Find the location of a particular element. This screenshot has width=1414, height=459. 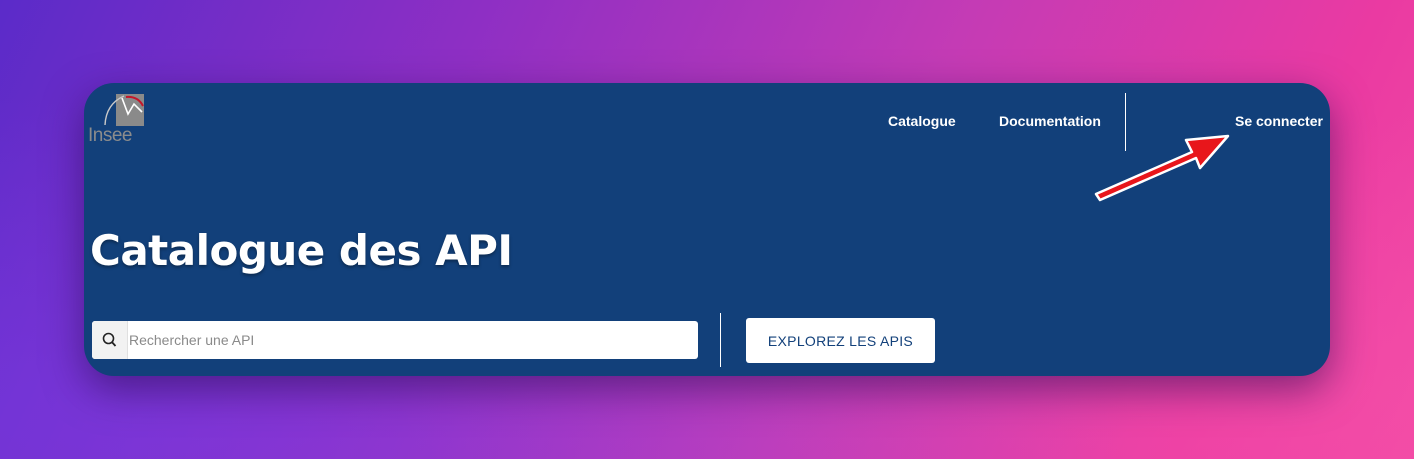

search-divider is located at coordinates (720, 340).